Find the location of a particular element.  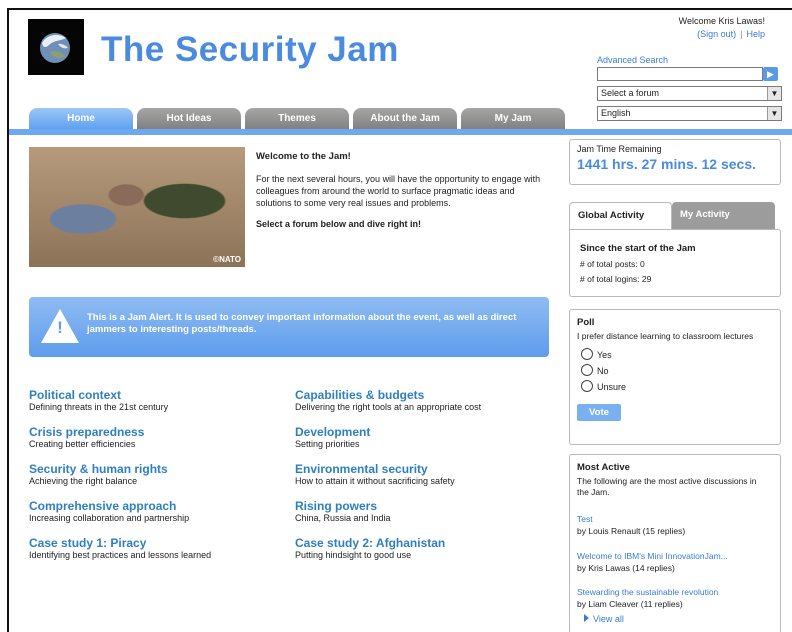

poll-option-label: Yes is located at coordinates (604, 355).